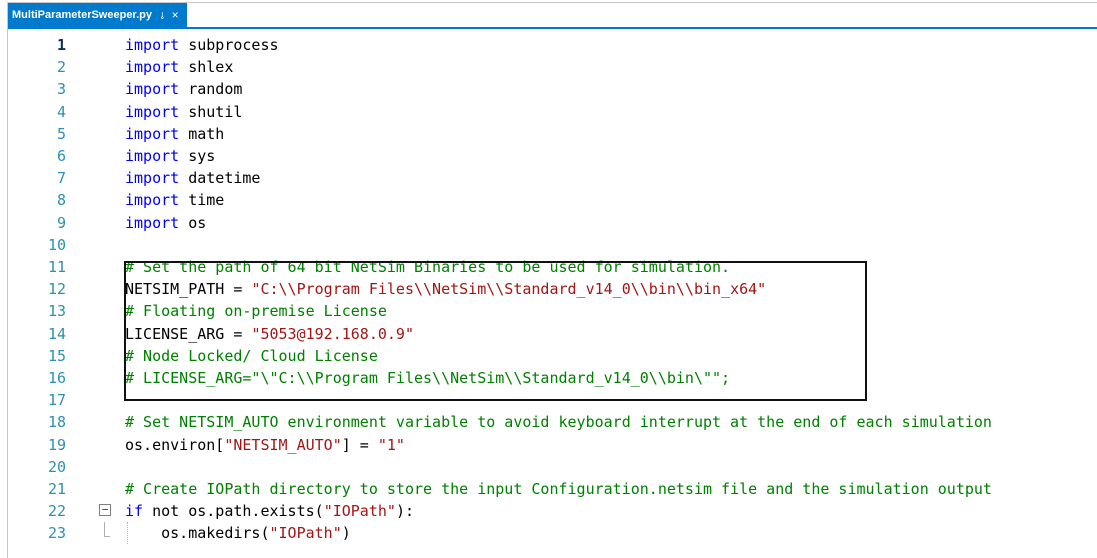 The width and height of the screenshot is (1097, 558). I want to click on code-token: if, so click(134, 511).